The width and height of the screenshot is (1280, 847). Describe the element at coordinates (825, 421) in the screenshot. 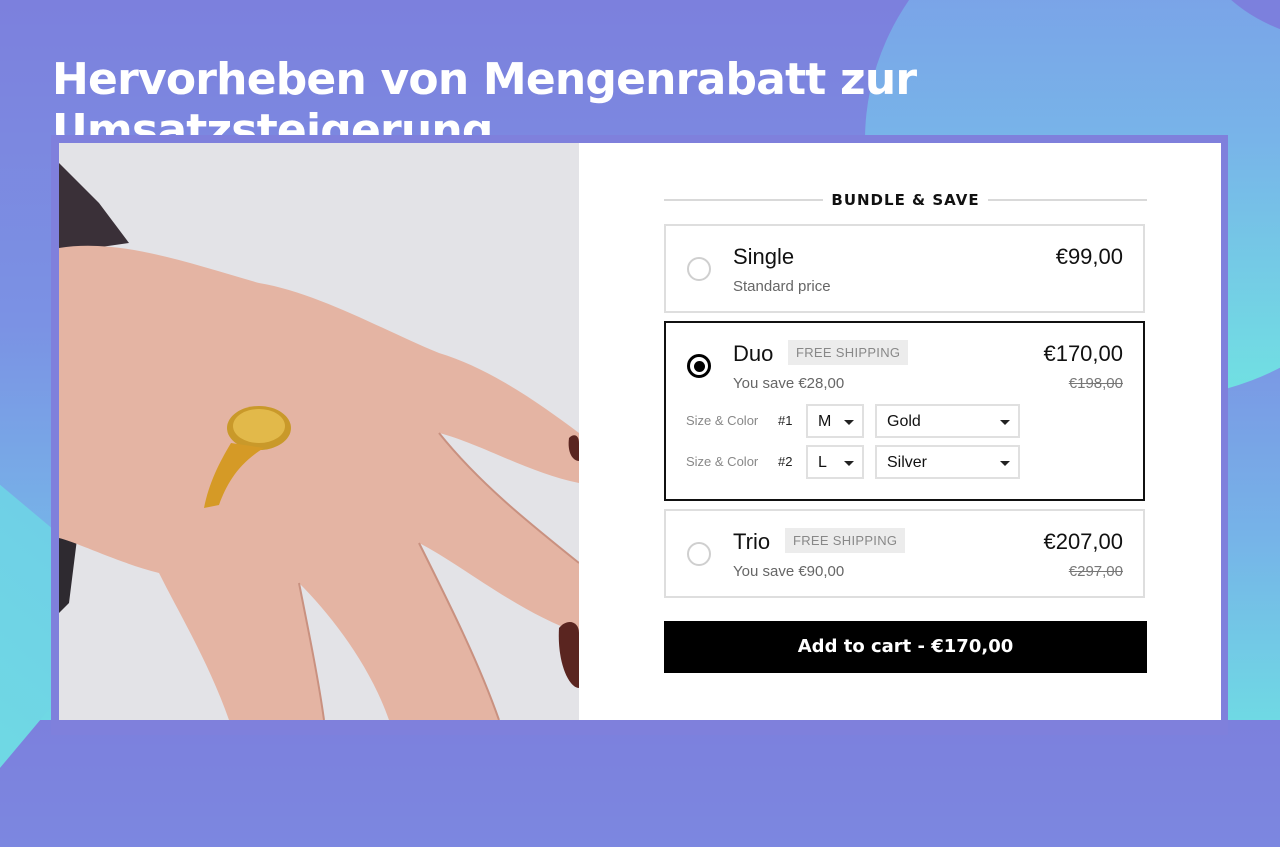

I see `size-value: M` at that location.